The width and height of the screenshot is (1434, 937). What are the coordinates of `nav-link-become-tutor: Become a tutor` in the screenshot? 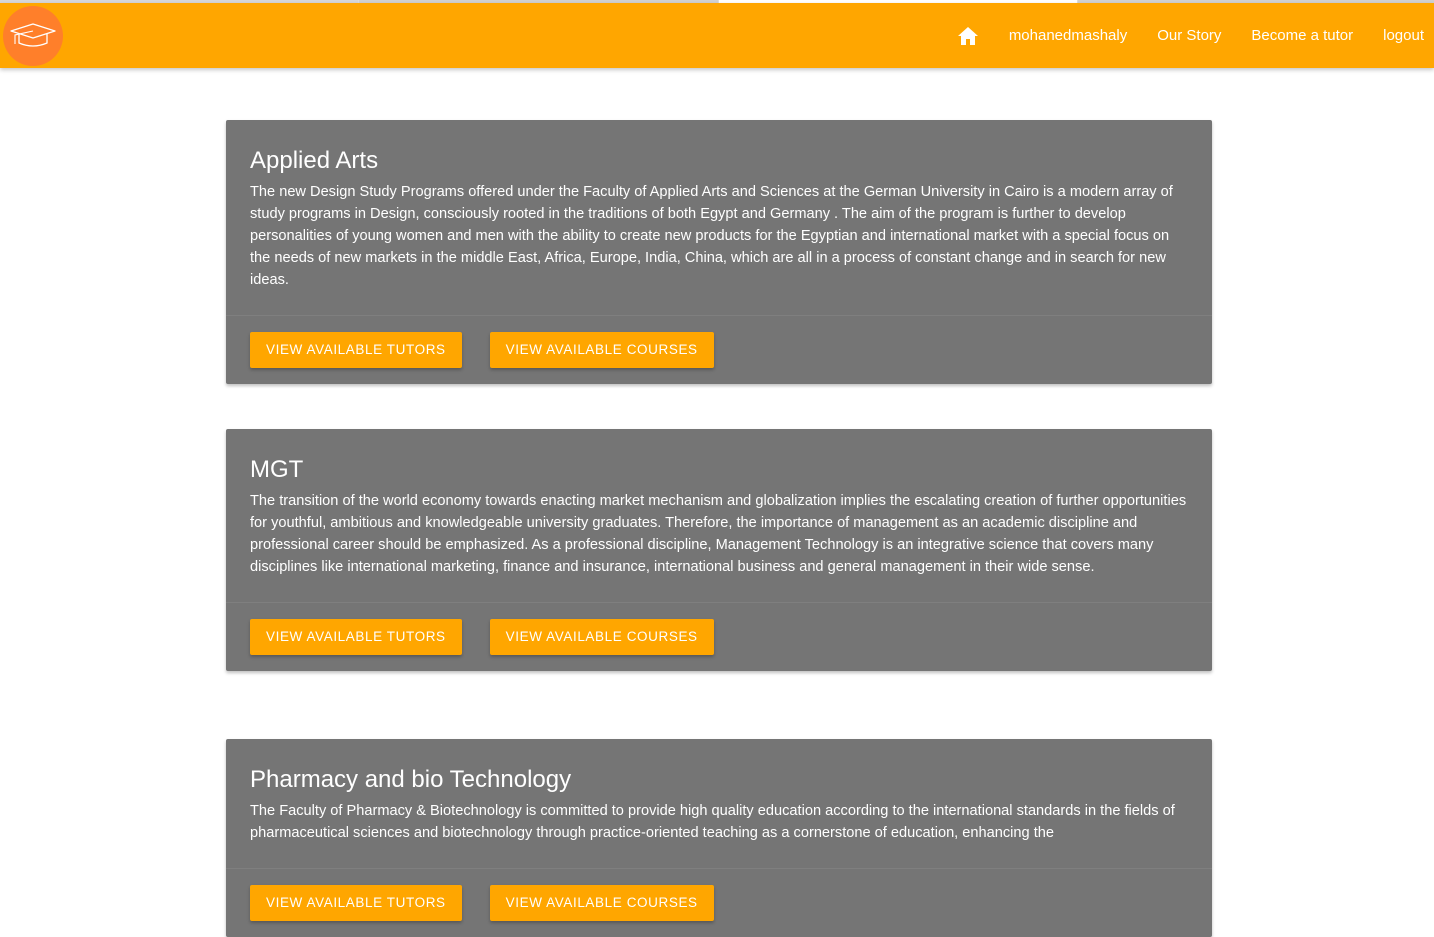 It's located at (1302, 35).